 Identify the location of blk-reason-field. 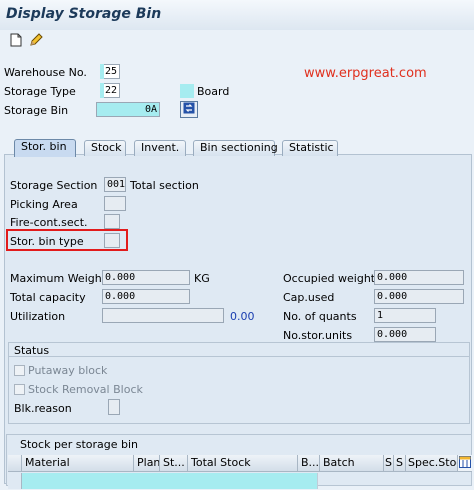
(114, 407).